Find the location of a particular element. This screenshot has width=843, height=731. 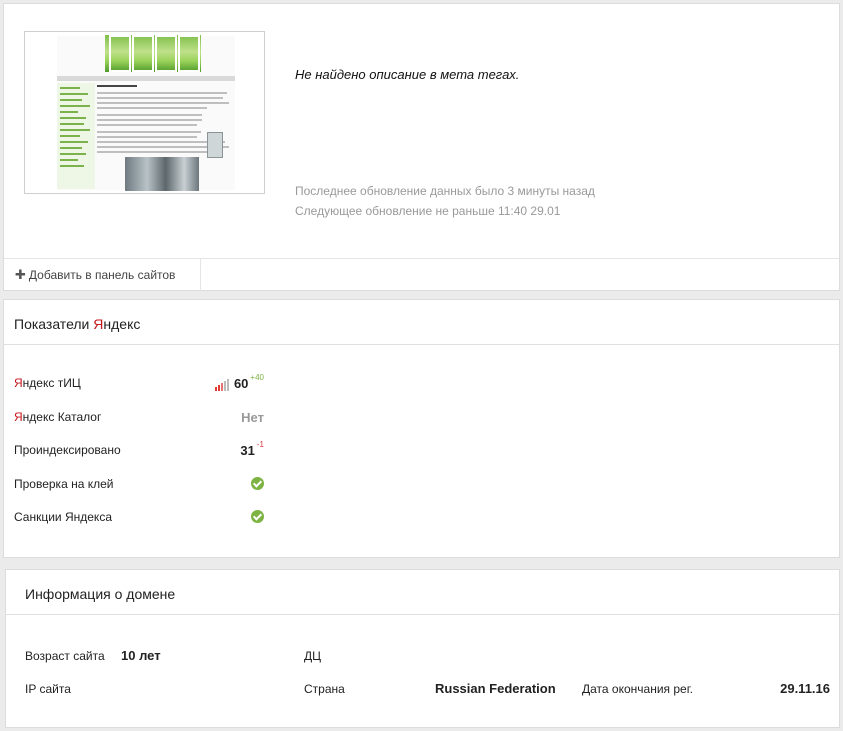

thumbnail-sidebar is located at coordinates (76, 136).